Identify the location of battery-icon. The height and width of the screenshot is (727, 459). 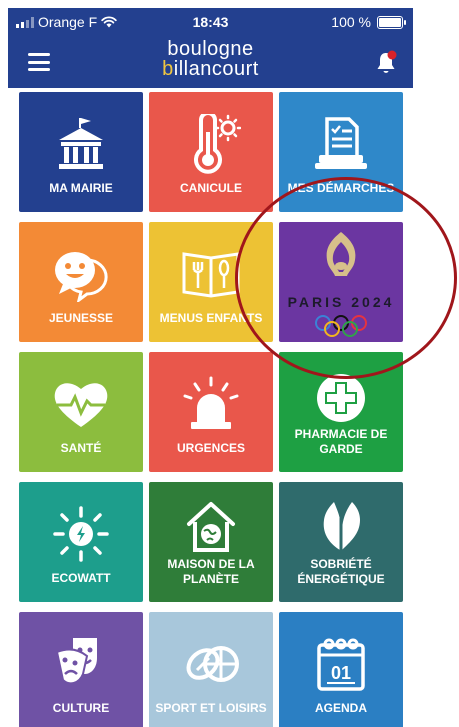
(391, 22).